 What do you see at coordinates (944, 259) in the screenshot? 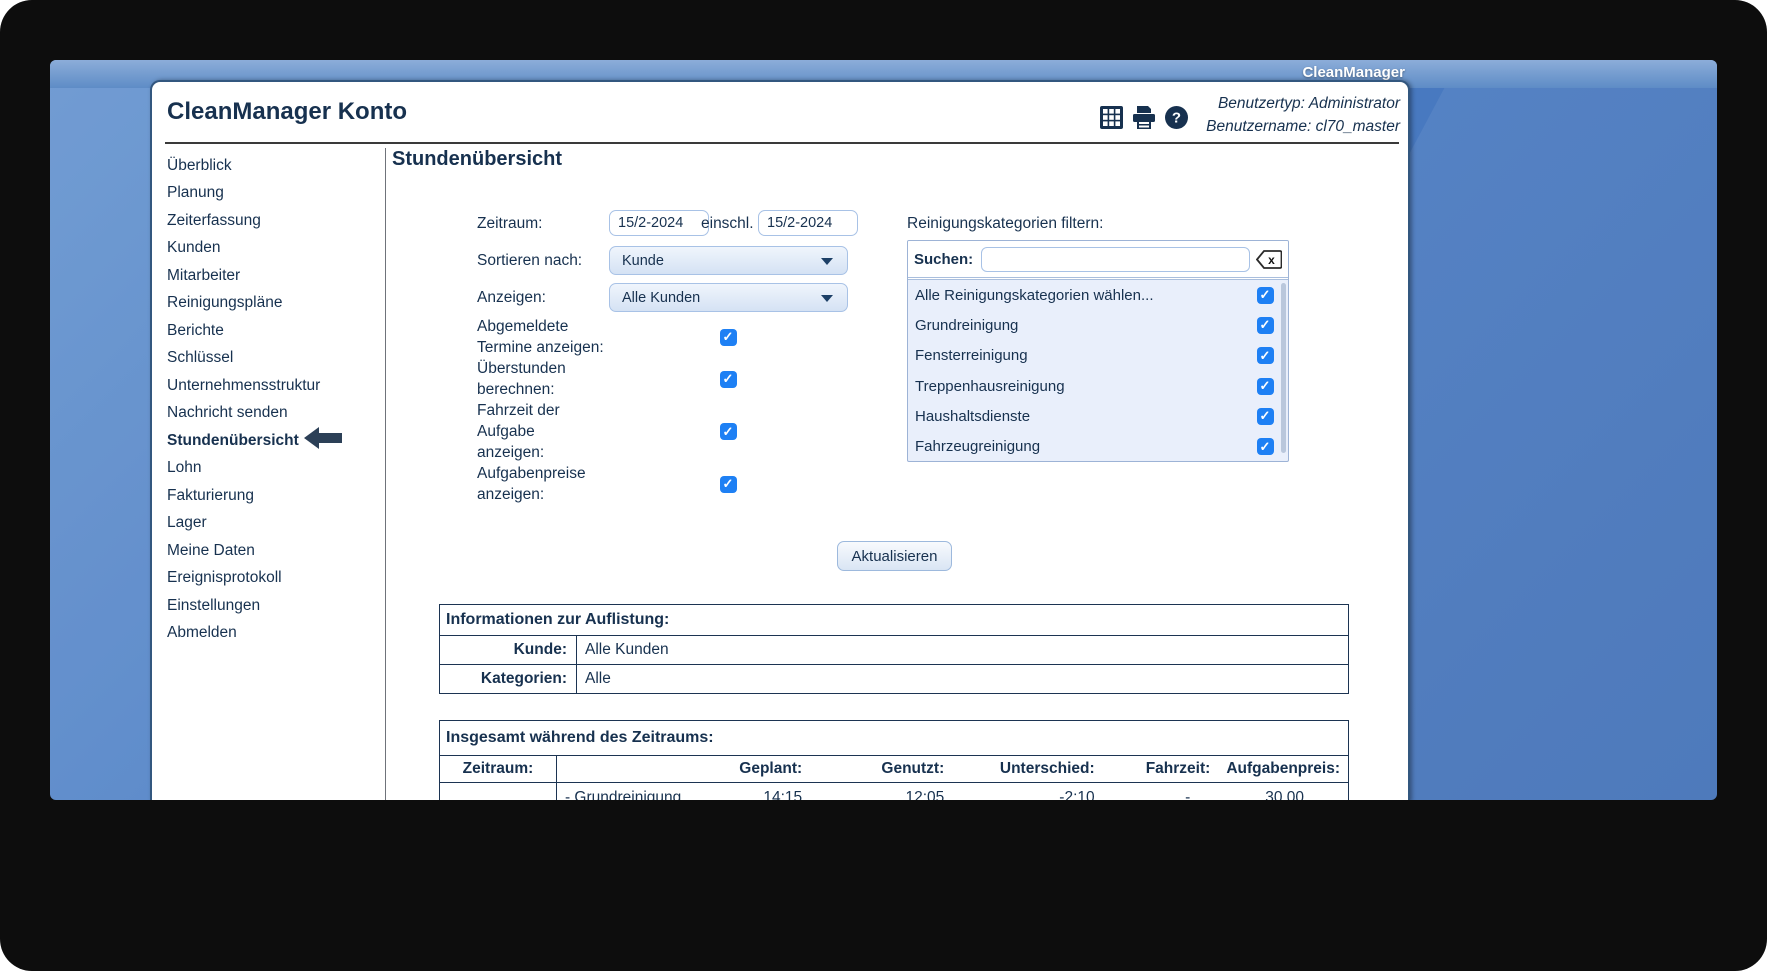
I see `search-label: Suchen:` at bounding box center [944, 259].